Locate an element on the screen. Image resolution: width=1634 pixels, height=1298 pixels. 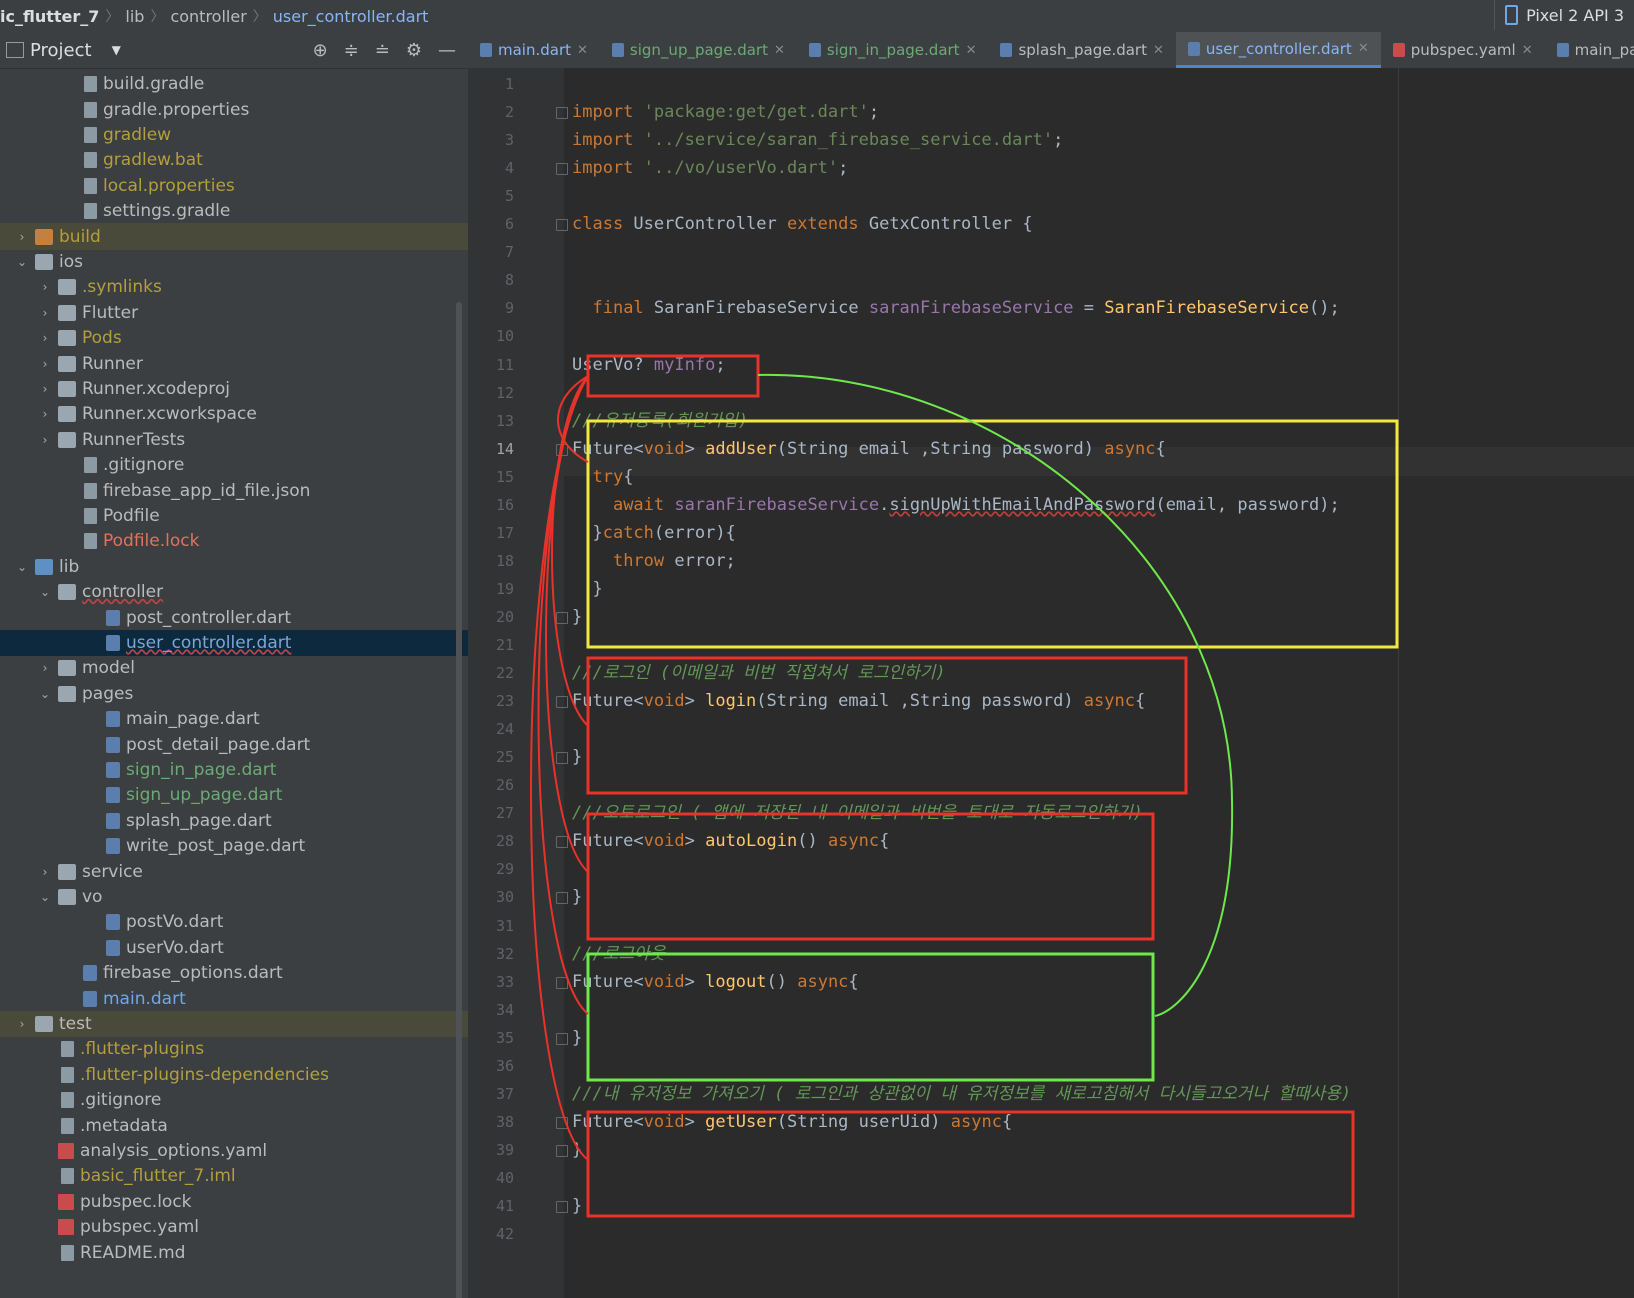
tab-main-dart: main.dart ✕ is located at coordinates (534, 50).